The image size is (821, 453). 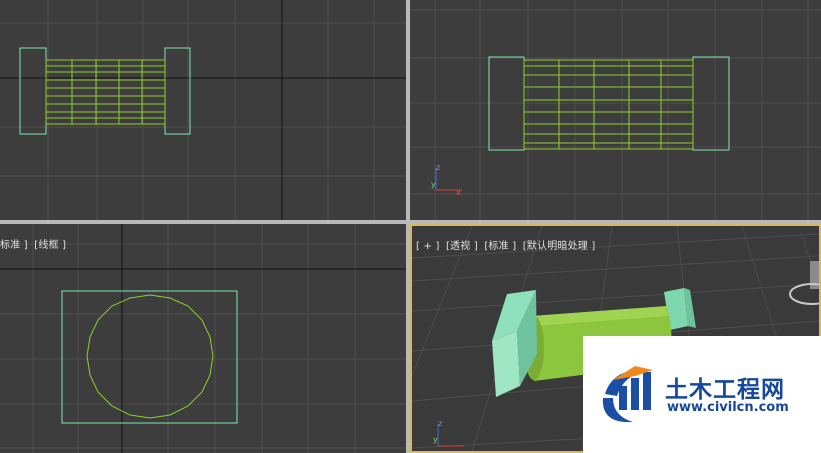 What do you see at coordinates (462, 246) in the screenshot?
I see `persp-label-view: [透视 ]` at bounding box center [462, 246].